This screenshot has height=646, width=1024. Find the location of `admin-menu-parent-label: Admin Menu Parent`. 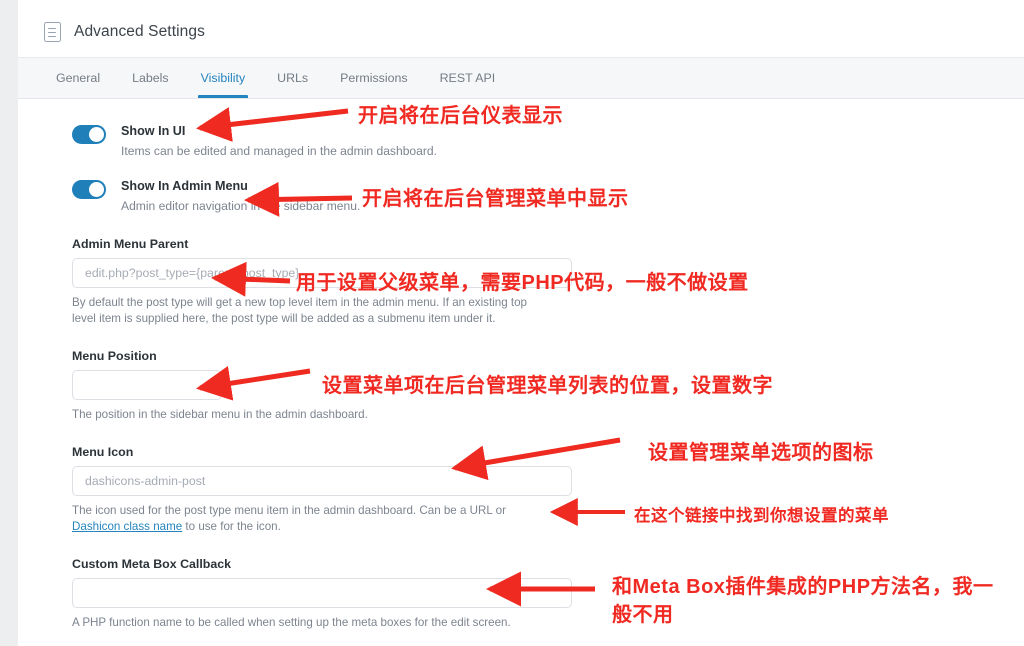

admin-menu-parent-label: Admin Menu Parent is located at coordinates (130, 244).